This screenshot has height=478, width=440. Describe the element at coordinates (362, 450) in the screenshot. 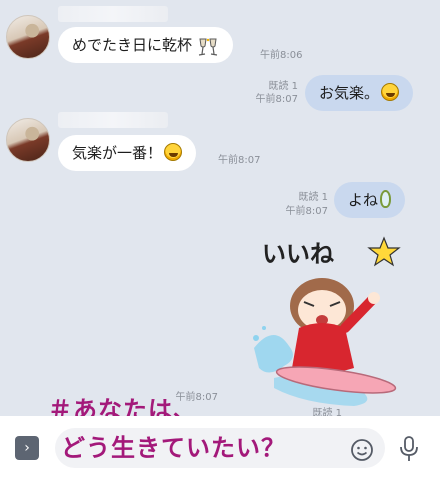

I see `emoji-icon` at that location.